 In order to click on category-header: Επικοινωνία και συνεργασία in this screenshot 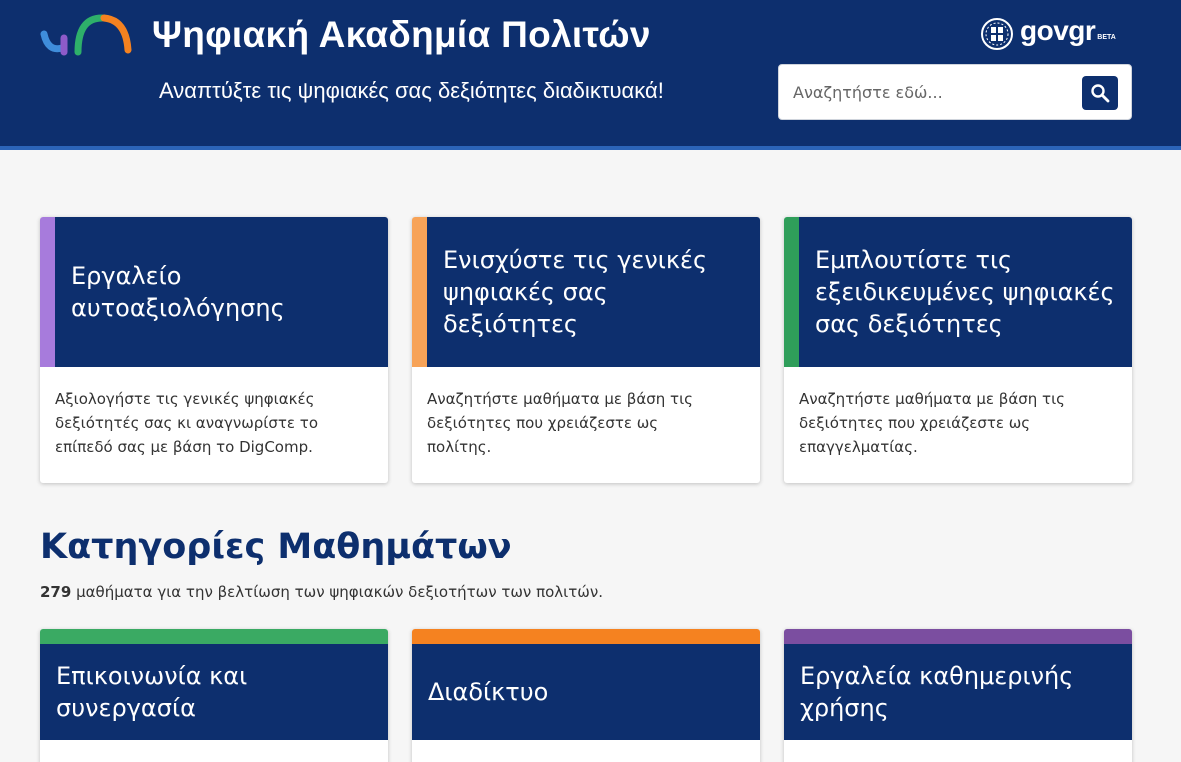, I will do `click(214, 692)`.